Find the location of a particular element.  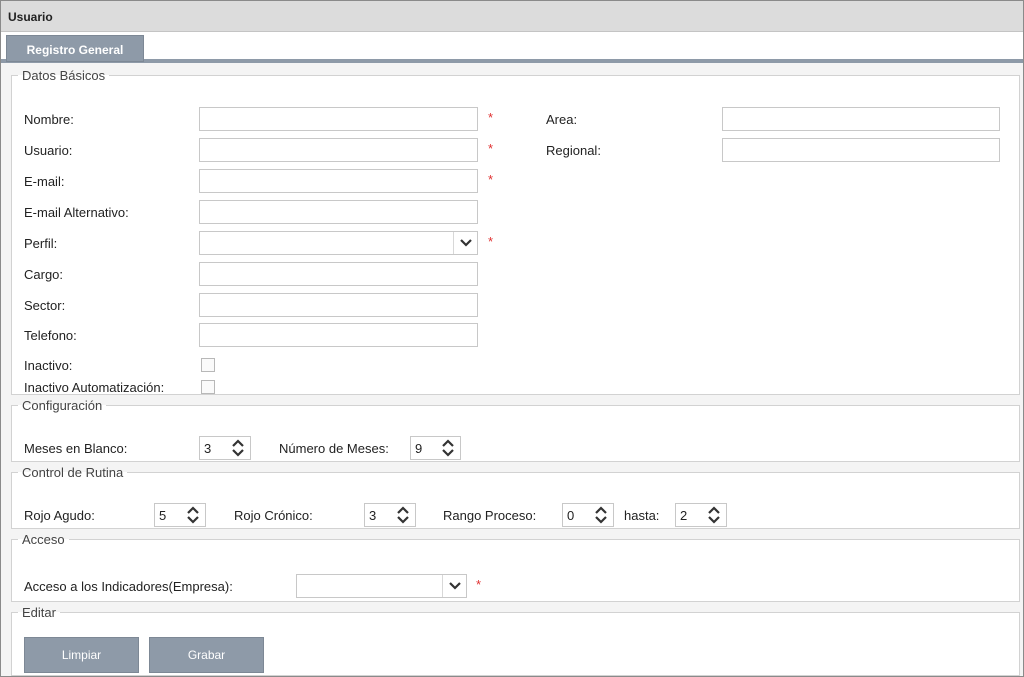

nombre-input is located at coordinates (338, 119).